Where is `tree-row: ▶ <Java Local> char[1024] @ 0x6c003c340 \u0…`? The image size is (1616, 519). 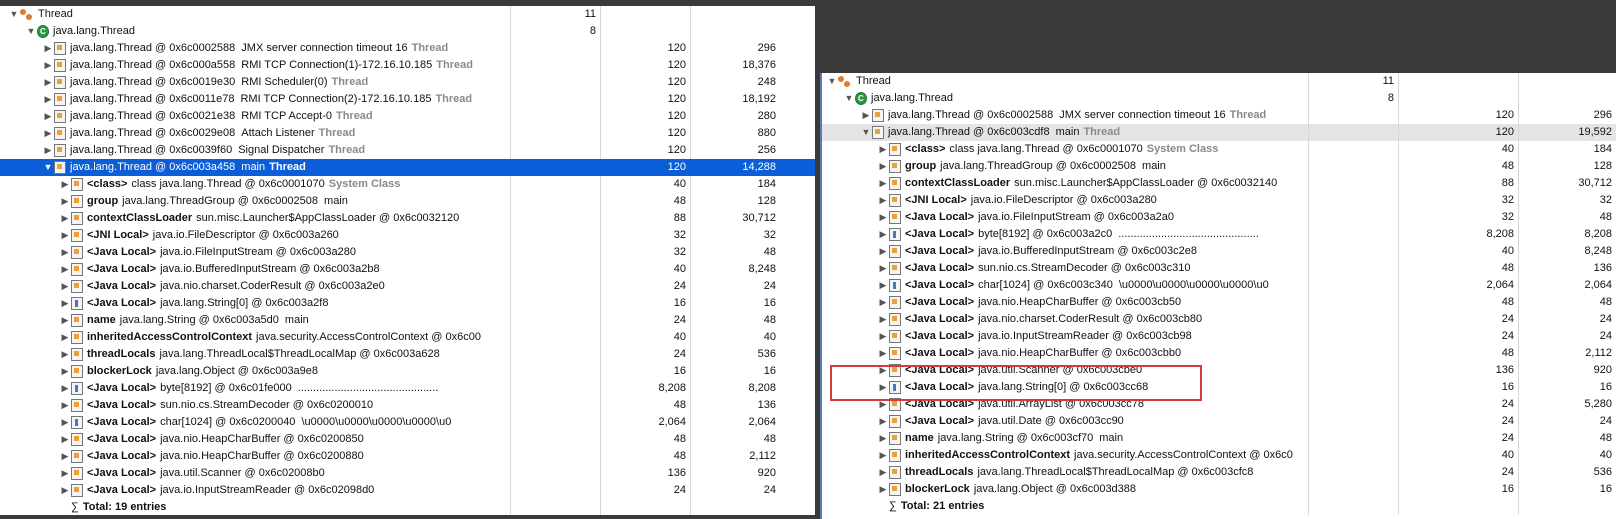
tree-row: ▶ <Java Local> char[1024] @ 0x6c003c340 \u0… is located at coordinates (1219, 285).